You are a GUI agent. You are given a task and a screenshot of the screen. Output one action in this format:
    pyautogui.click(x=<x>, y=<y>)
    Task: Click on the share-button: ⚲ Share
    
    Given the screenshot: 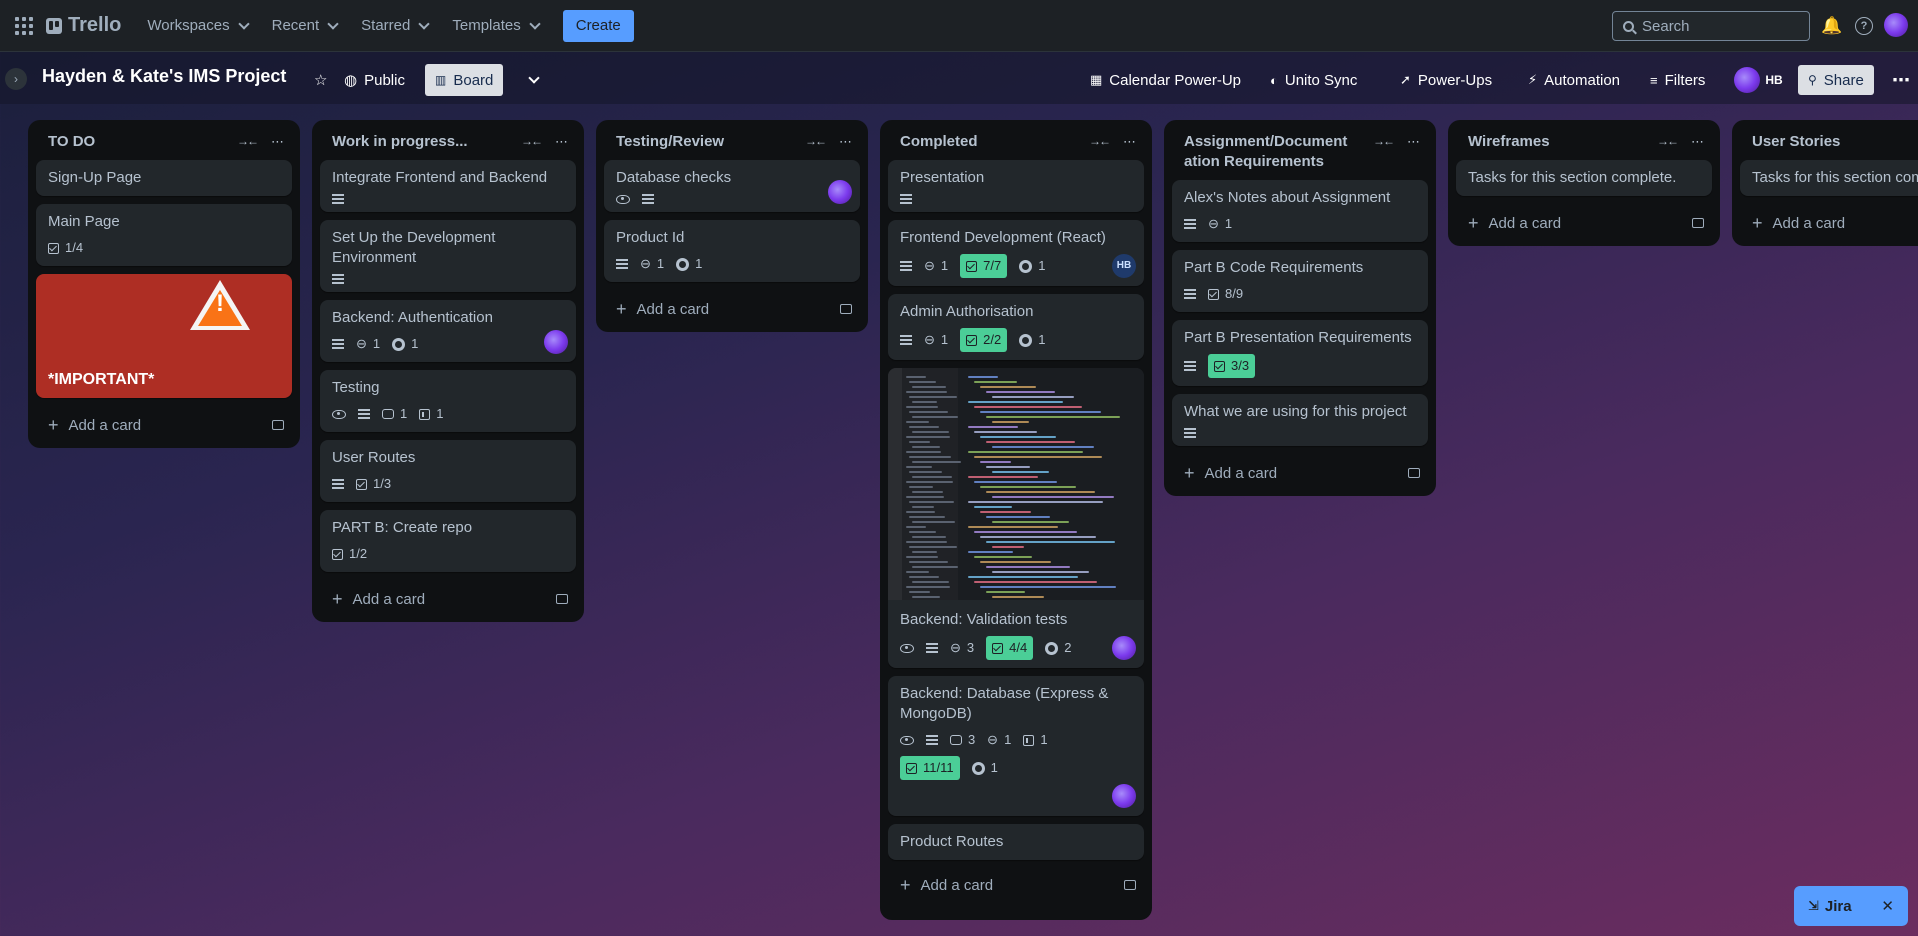 What is the action you would take?
    pyautogui.click(x=1836, y=80)
    